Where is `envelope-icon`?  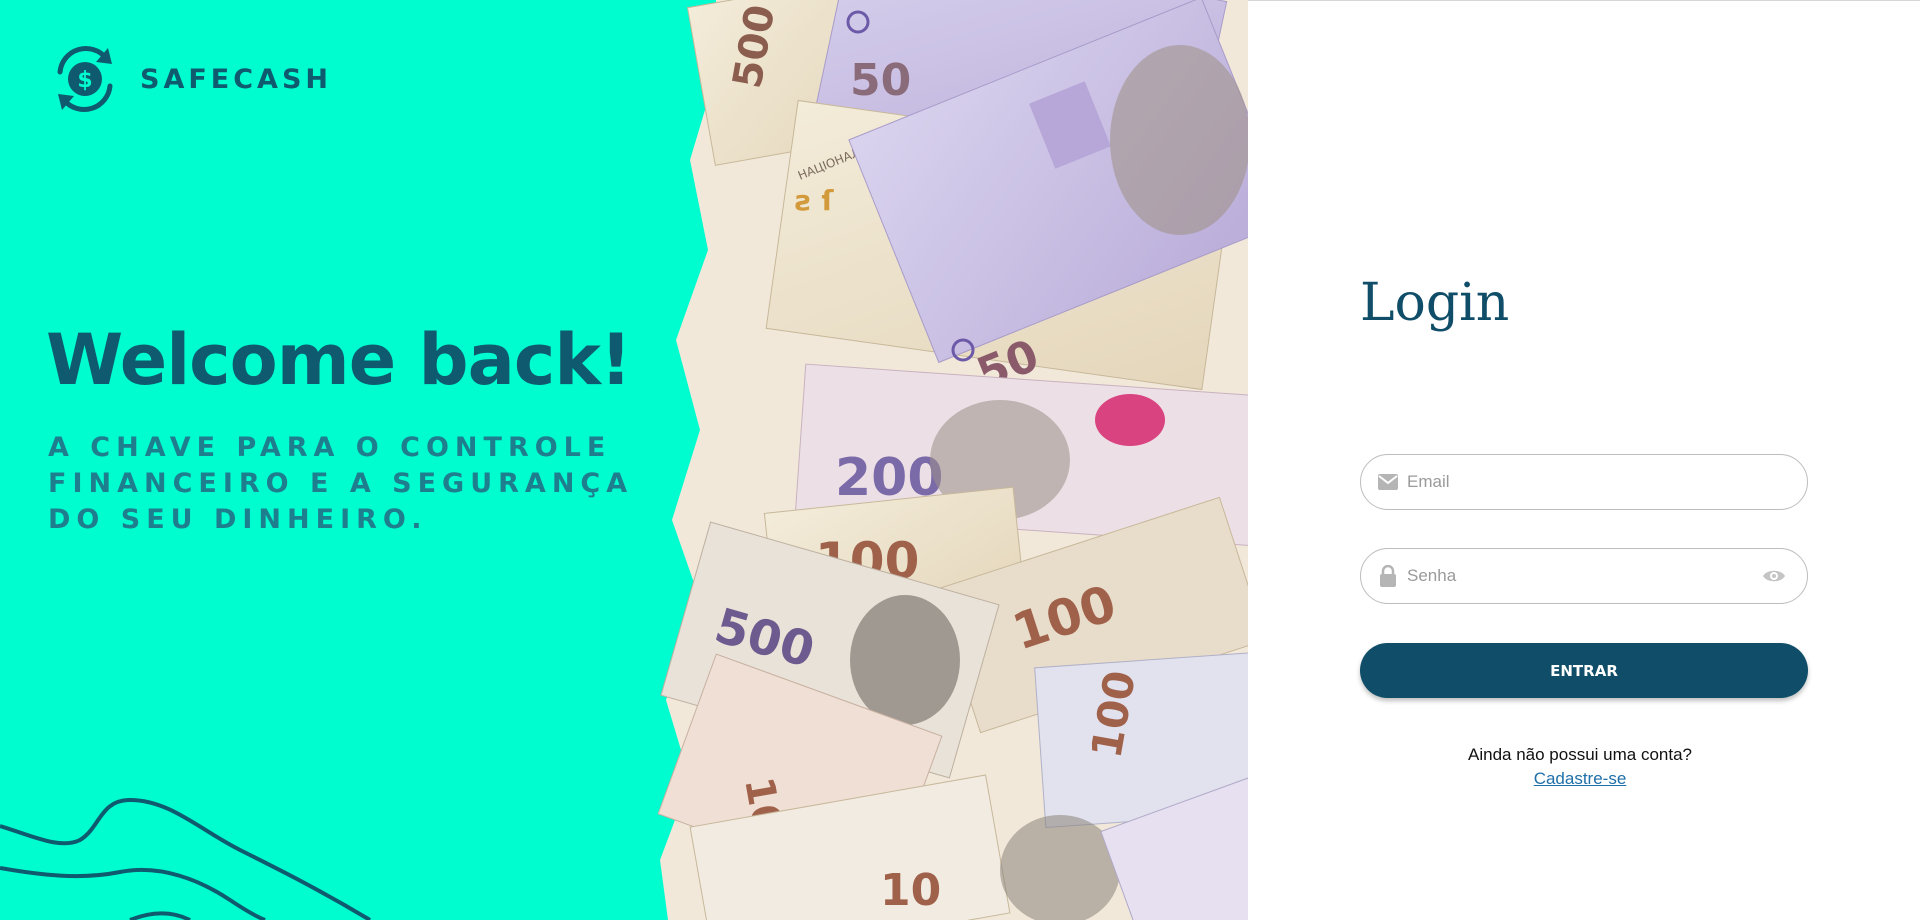 envelope-icon is located at coordinates (1388, 482).